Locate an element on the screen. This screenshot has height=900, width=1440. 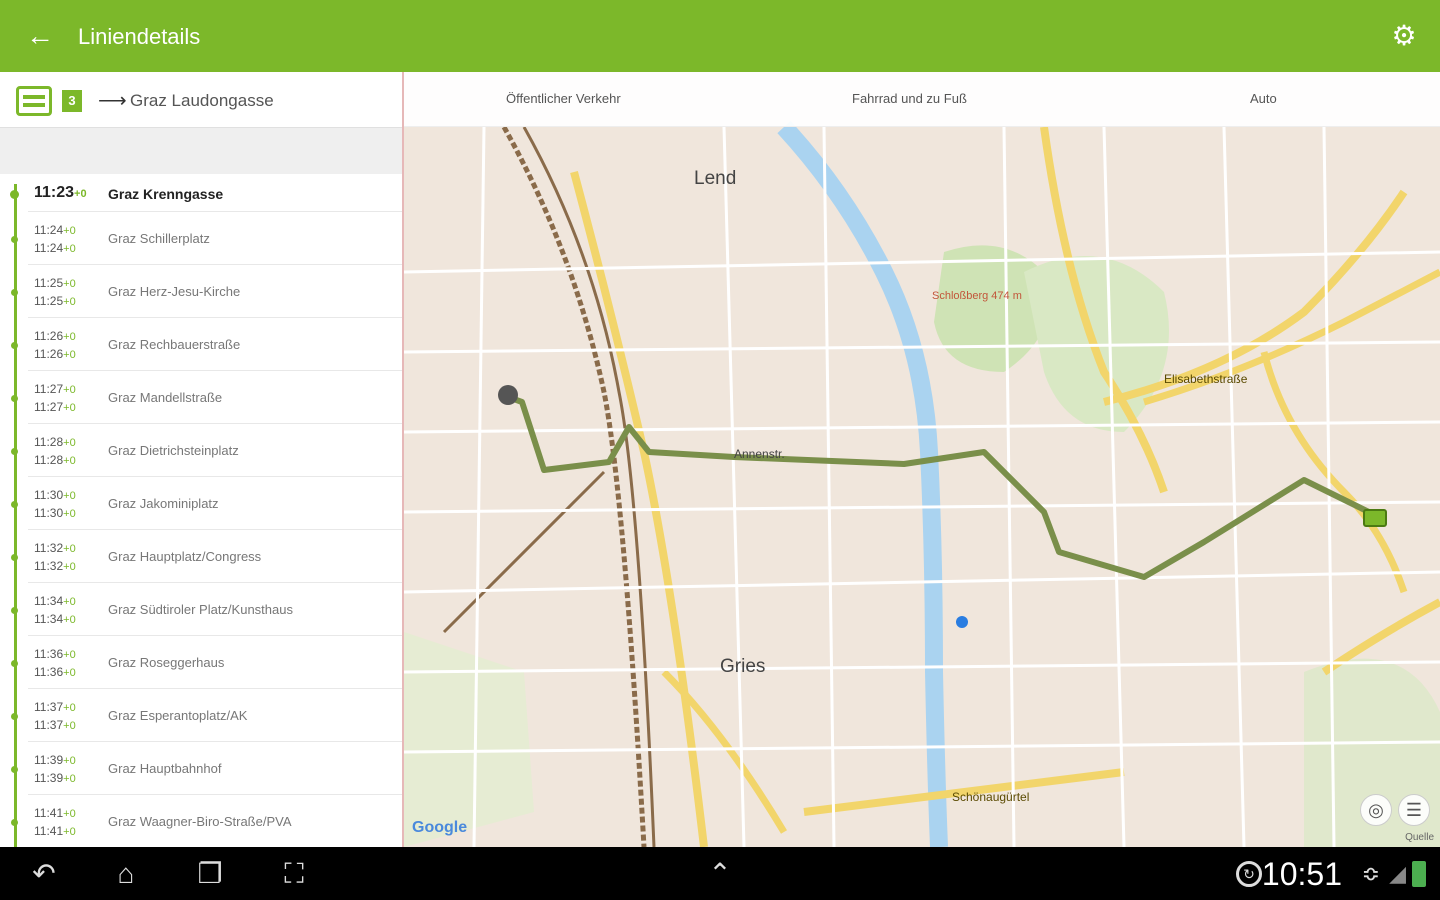
tram-icon is located at coordinates (34, 101).